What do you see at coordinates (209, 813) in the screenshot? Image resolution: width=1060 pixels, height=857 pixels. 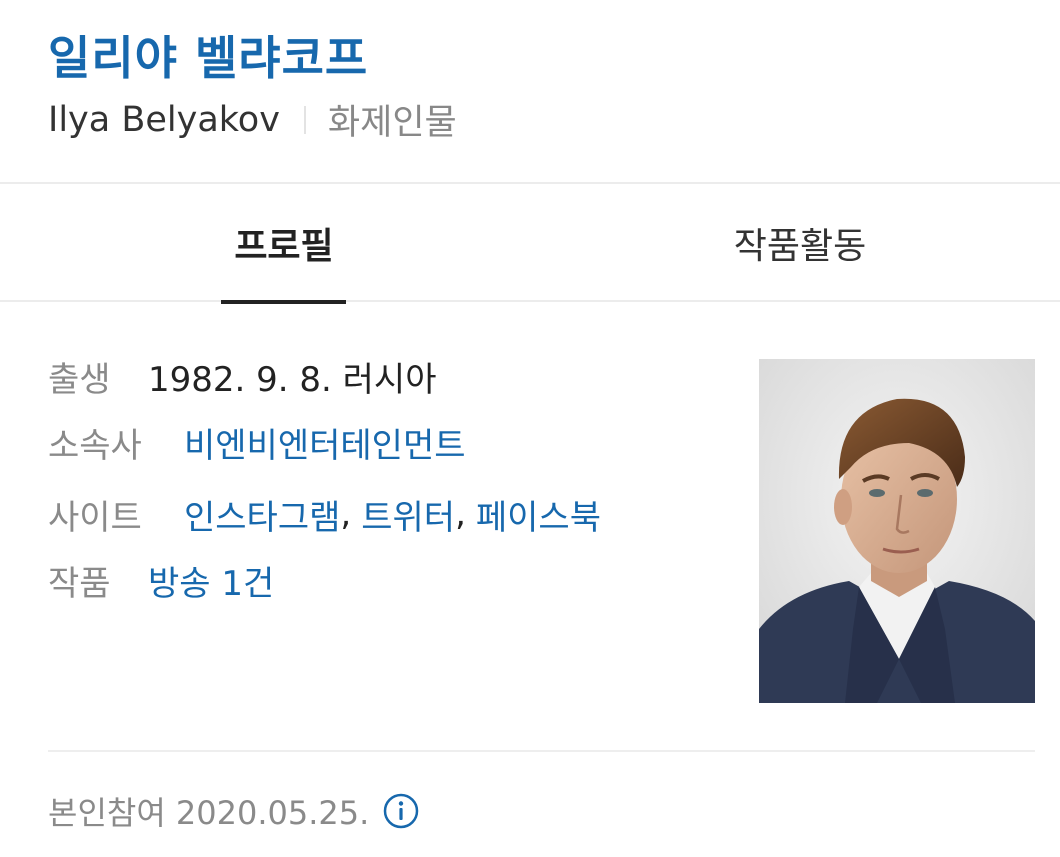 I see `self-participation-date: 본인참여 2020.05.25.` at bounding box center [209, 813].